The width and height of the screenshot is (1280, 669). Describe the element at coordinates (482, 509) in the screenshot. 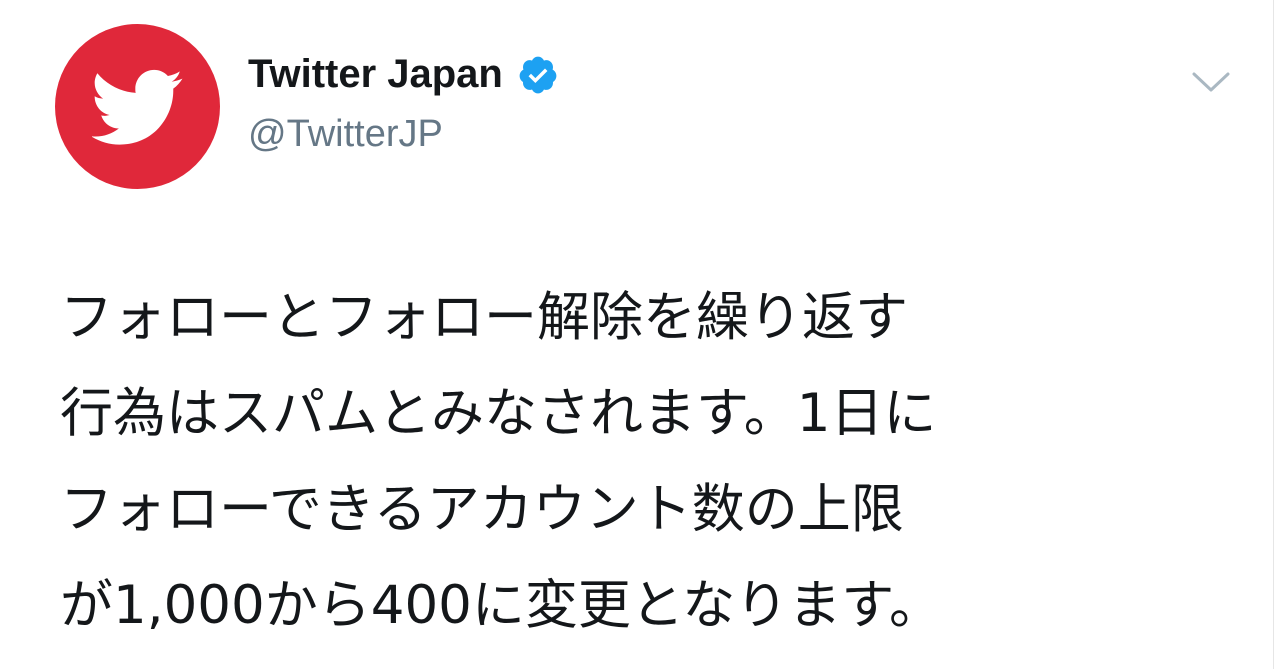

I see `tweet-line: フォローできるアカウント数の上限` at that location.